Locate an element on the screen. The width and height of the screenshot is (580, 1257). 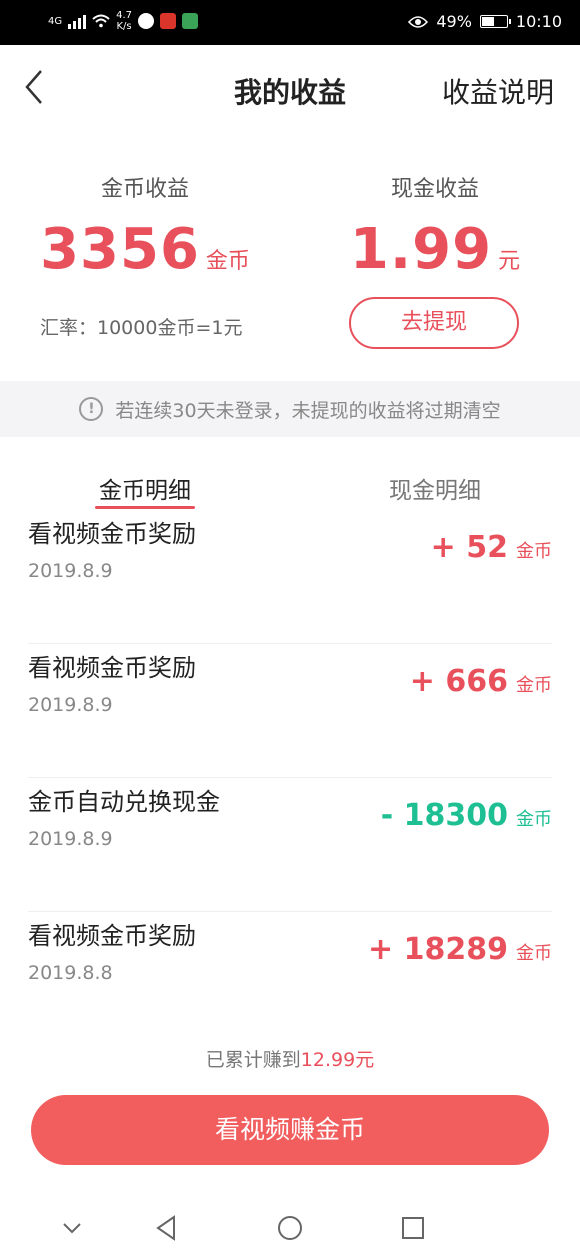
list-item: 看视频金币奖励 2019.8.9 + 52 金币 is located at coordinates (290, 577).